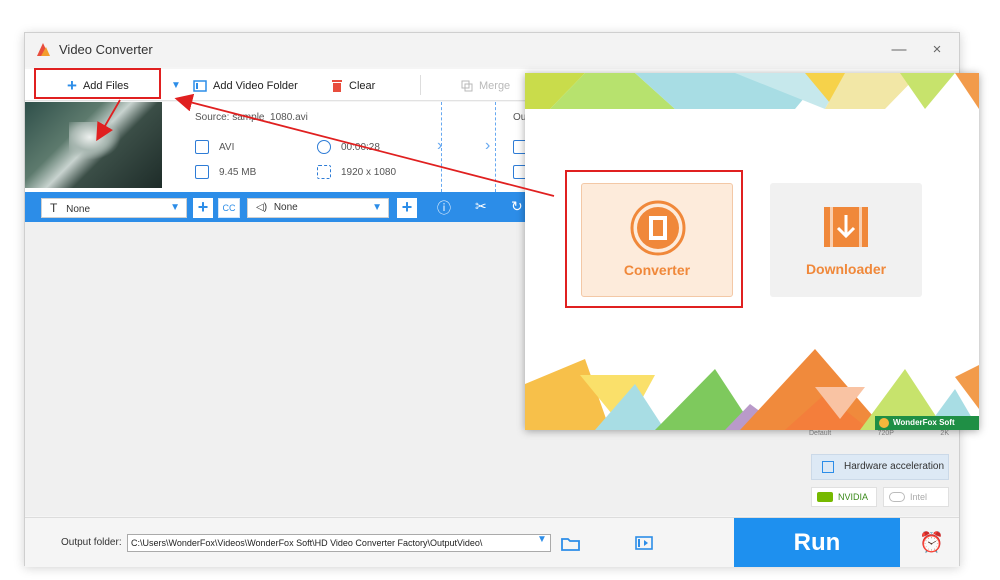 This screenshot has width=1000, height=580. Describe the element at coordinates (360, 147) in the screenshot. I see `duration-value: 00:00:28` at that location.